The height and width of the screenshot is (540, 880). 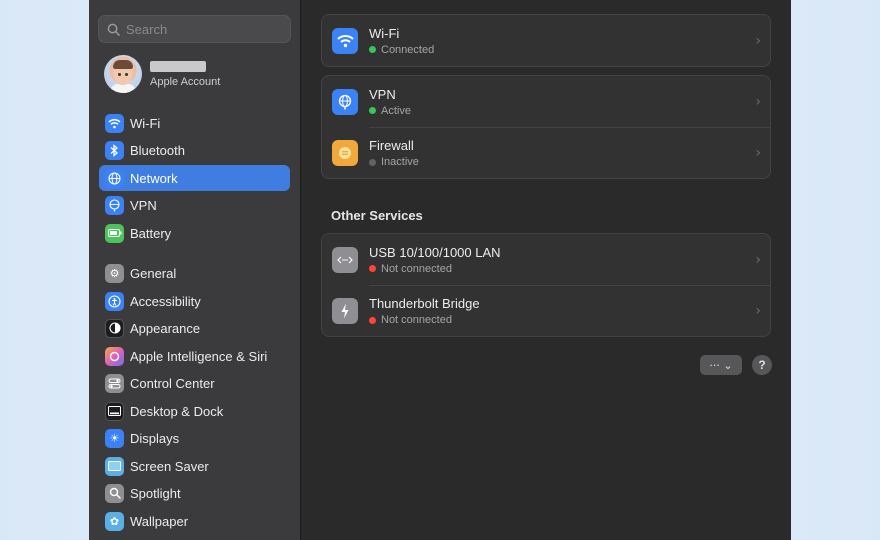 I want to click on more-actions-button: ··· ⌄, so click(x=721, y=365).